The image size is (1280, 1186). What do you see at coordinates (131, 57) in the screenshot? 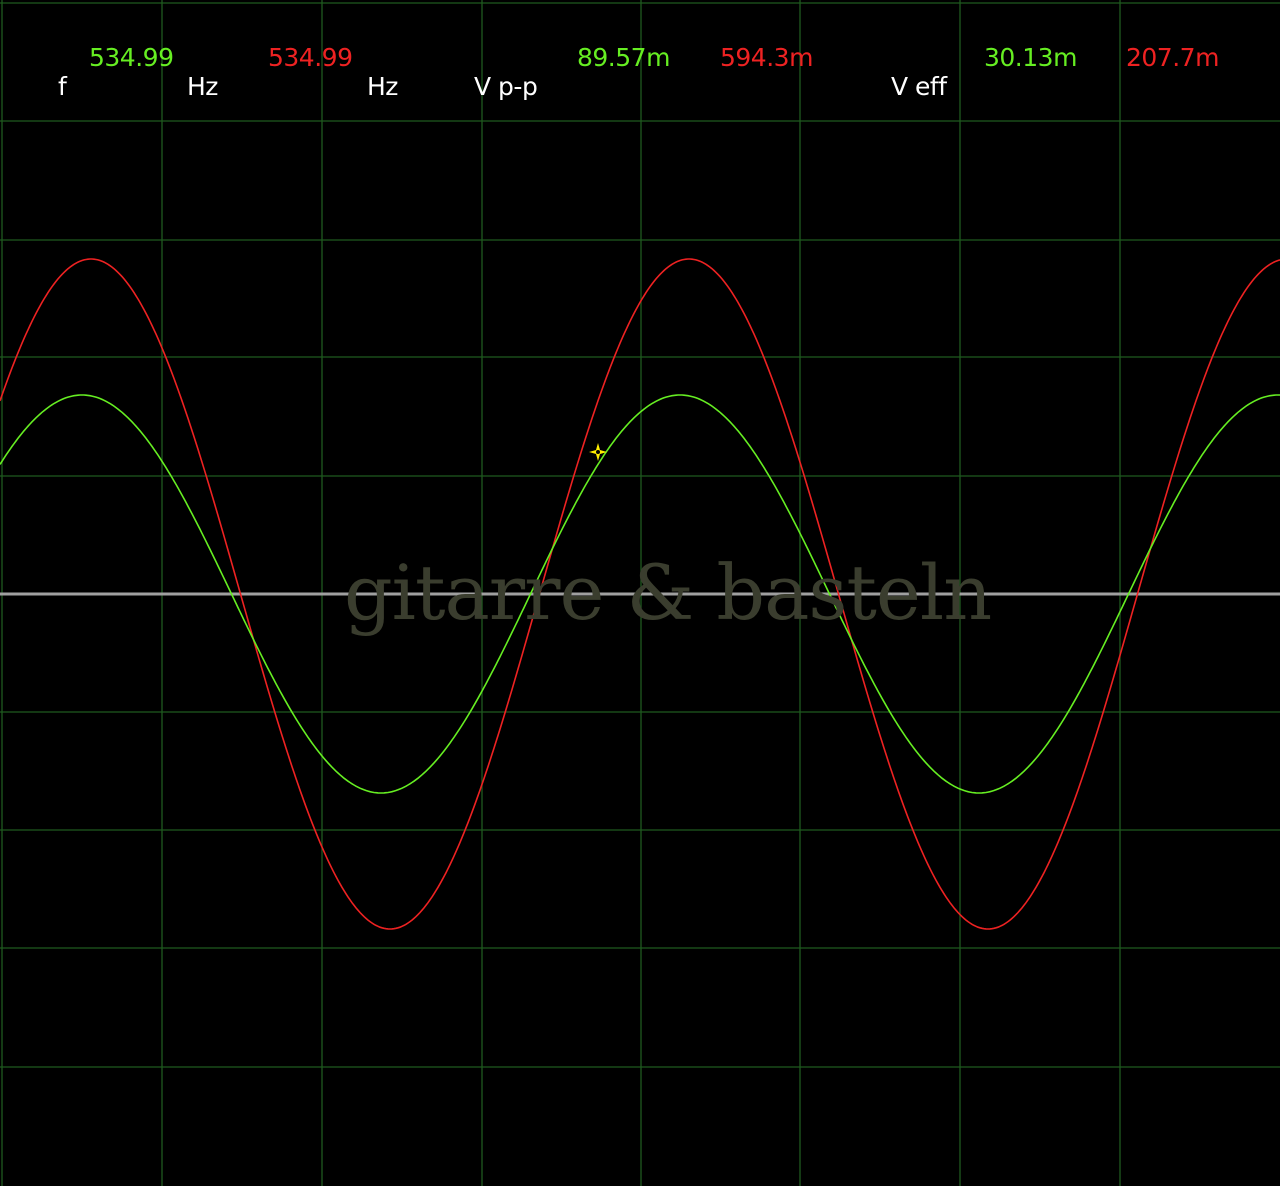
I see `freq-ch1-value: 534.99` at bounding box center [131, 57].